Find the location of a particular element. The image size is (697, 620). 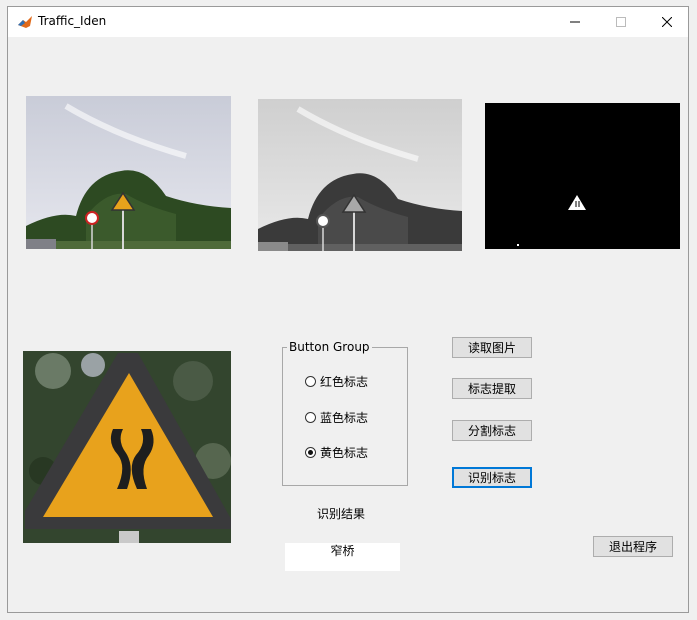

radio-red-sign: 红色标志 is located at coordinates (336, 381).